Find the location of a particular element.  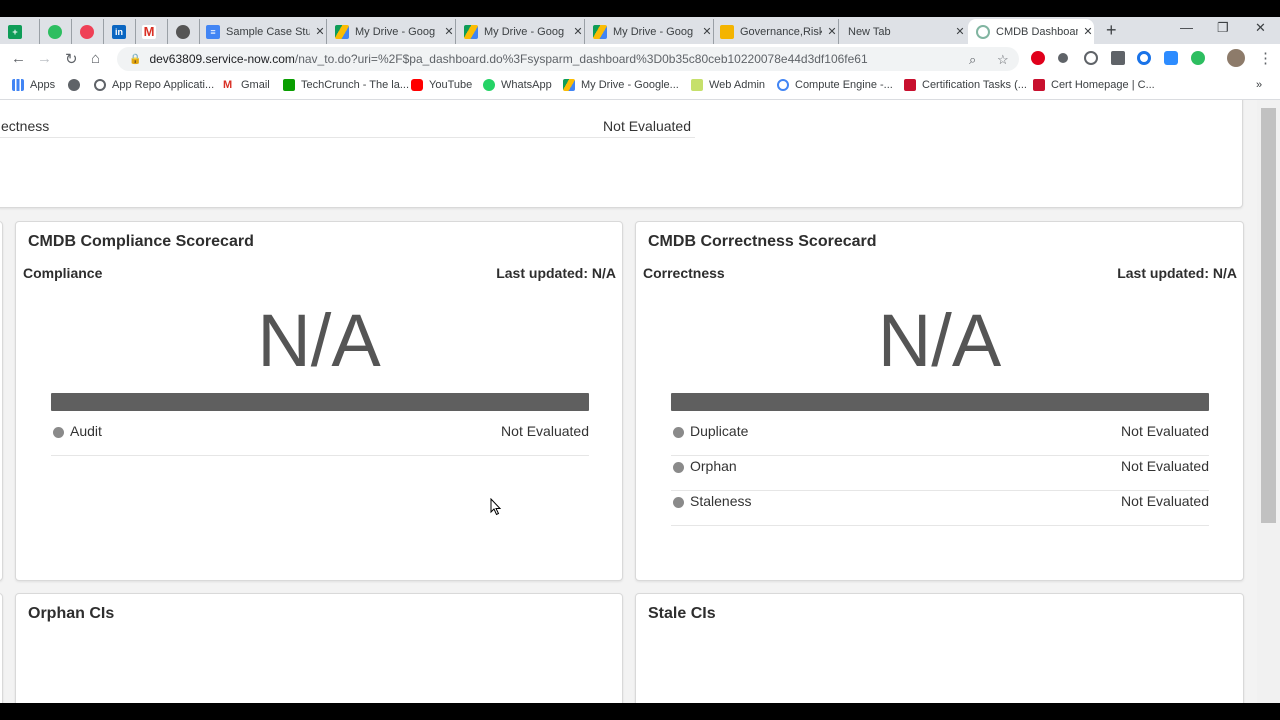

menu-icon: ⋮ is located at coordinates (1265, 58).